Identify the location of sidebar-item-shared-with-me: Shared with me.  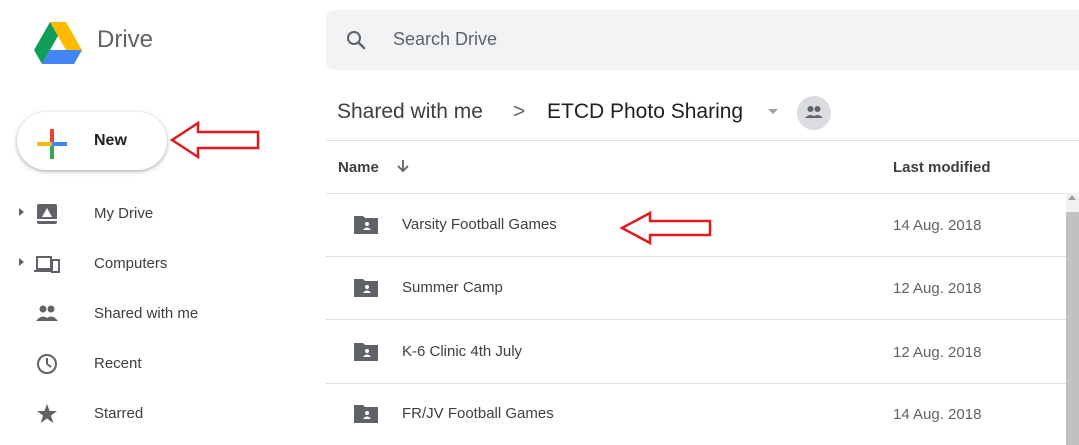
(150, 314).